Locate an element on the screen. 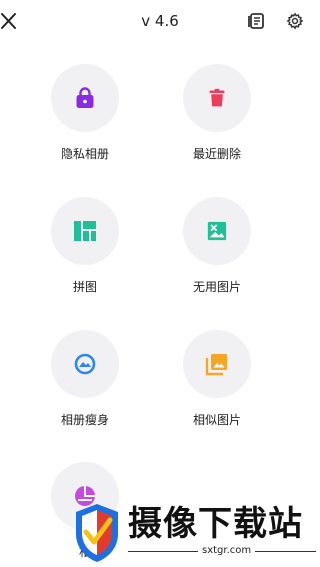 The width and height of the screenshot is (320, 567). trash-icon is located at coordinates (217, 97).